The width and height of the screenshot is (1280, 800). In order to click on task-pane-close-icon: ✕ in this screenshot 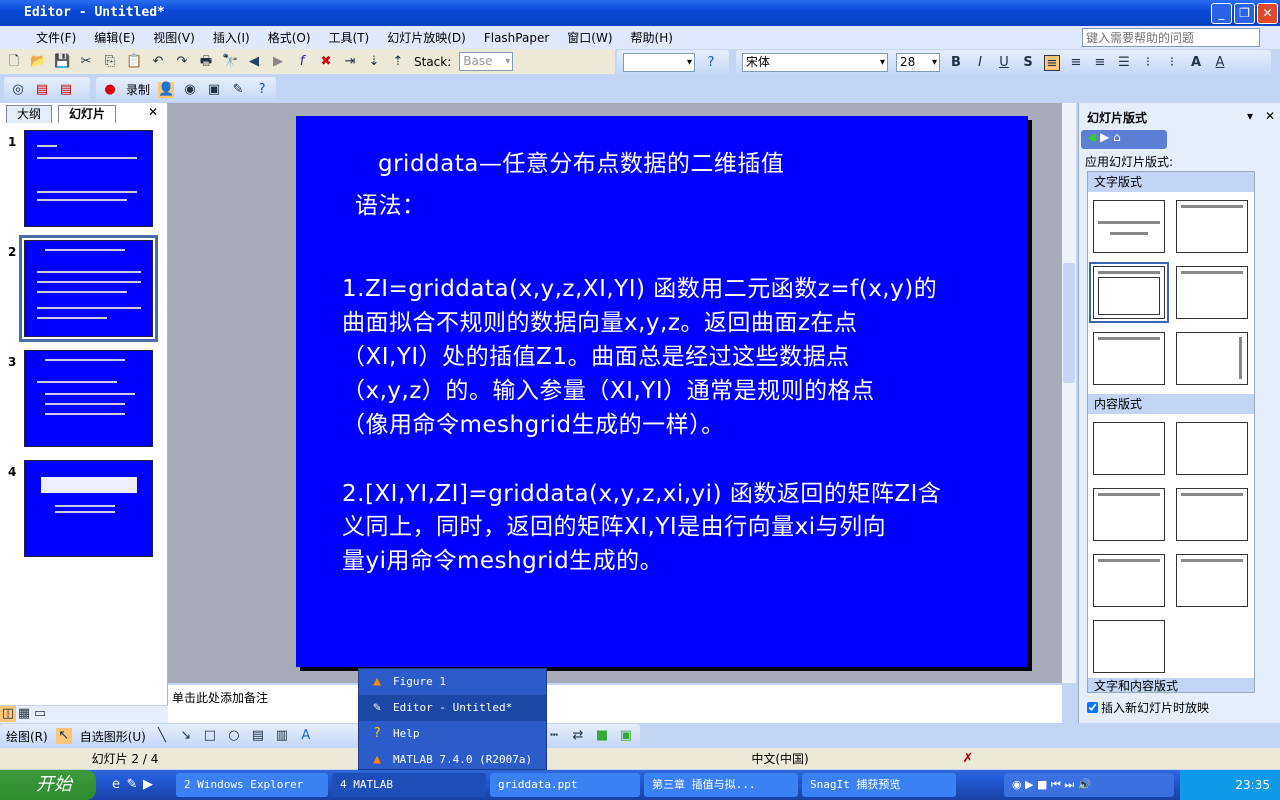, I will do `click(1270, 116)`.